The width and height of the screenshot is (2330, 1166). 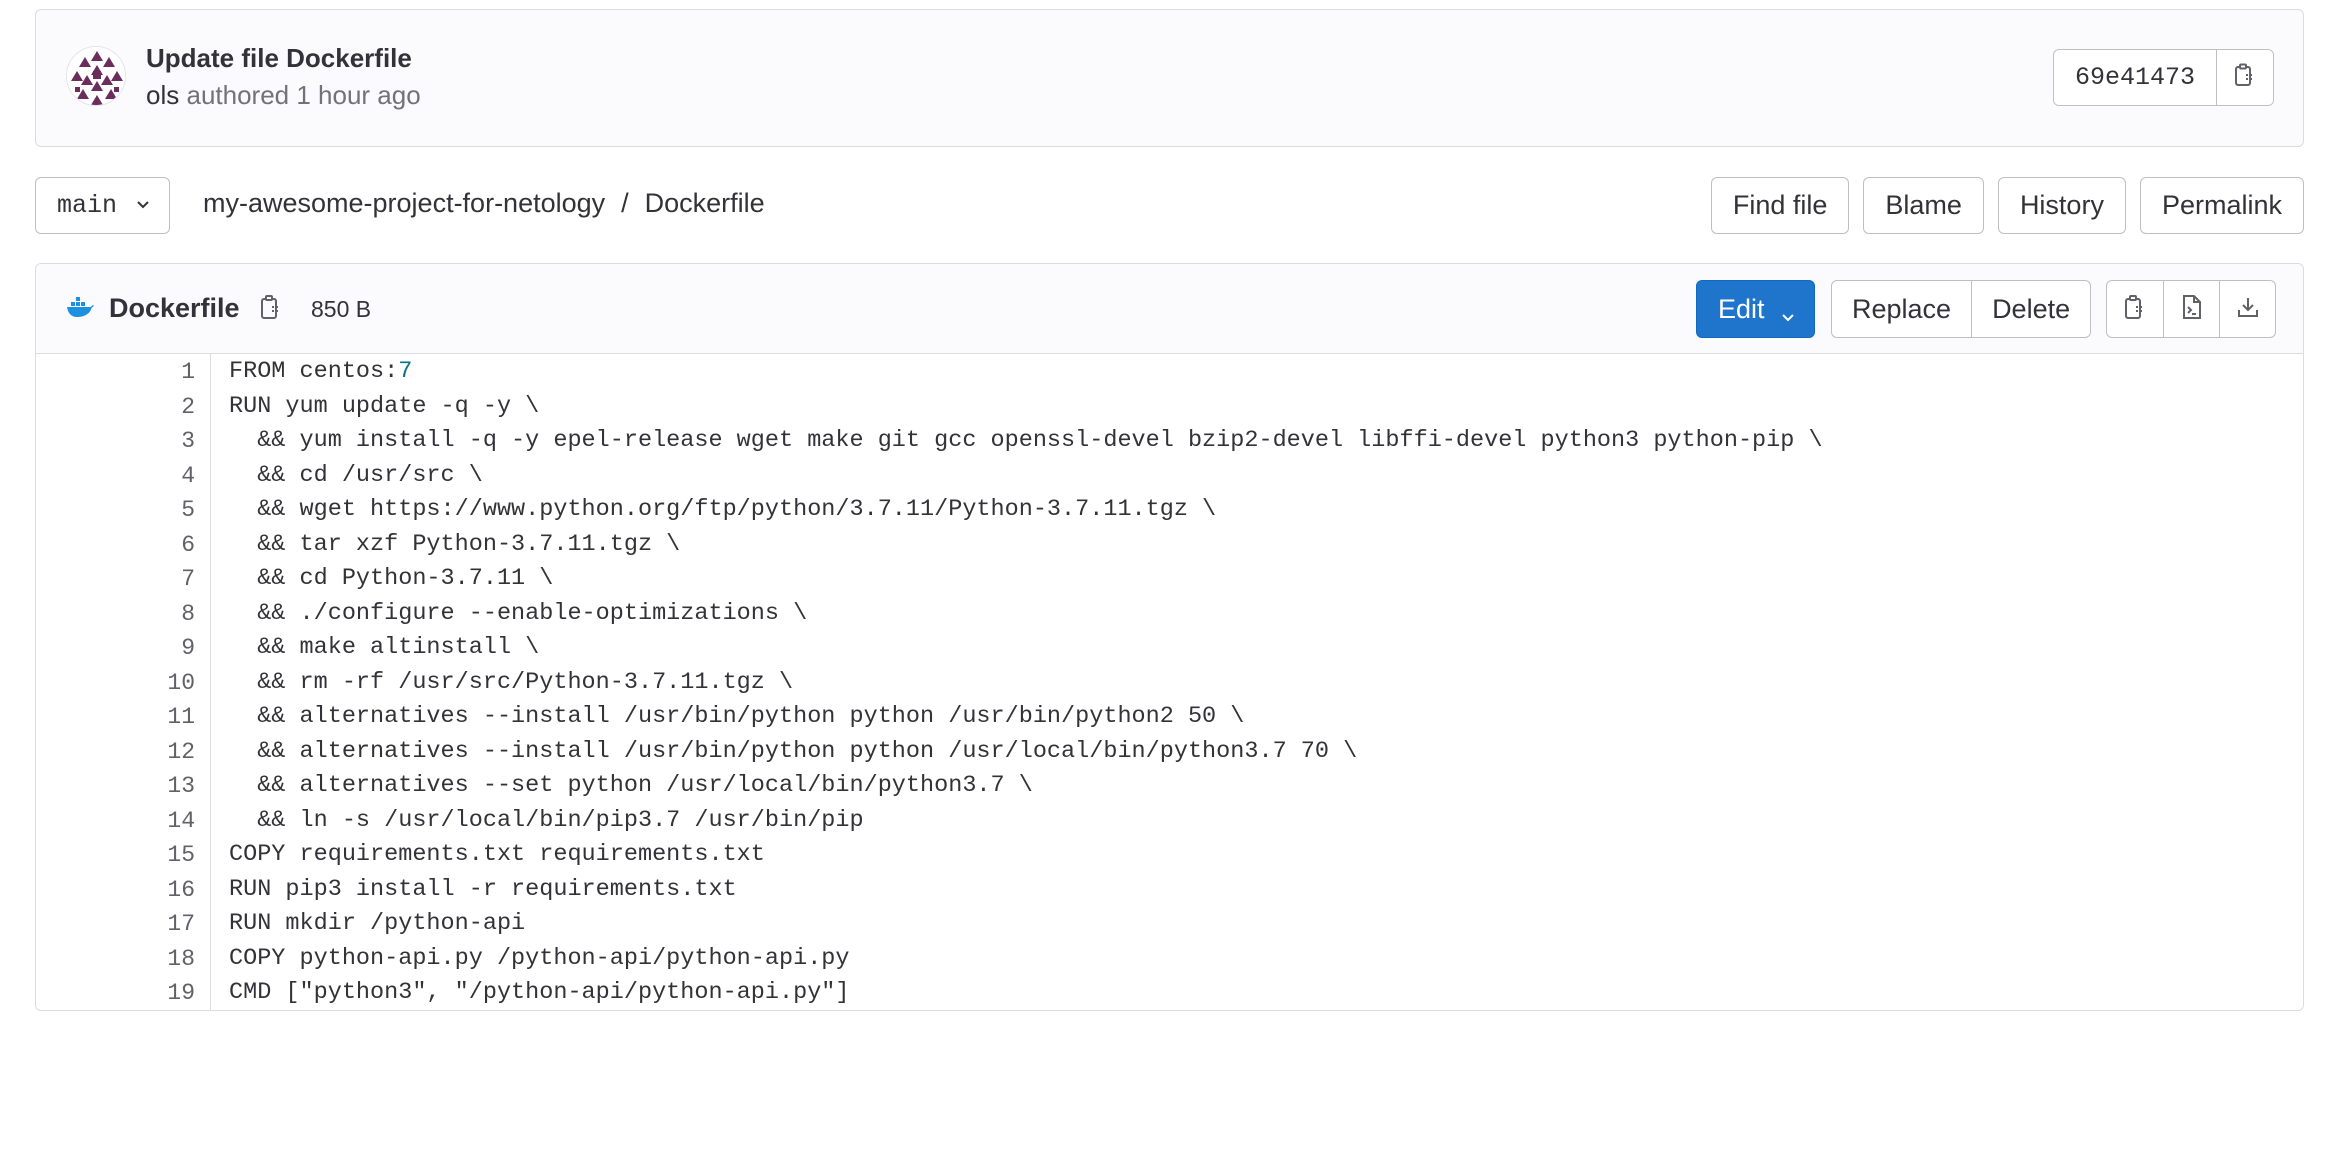 I want to click on breadcrumb-file: Dockerfile, so click(x=705, y=203).